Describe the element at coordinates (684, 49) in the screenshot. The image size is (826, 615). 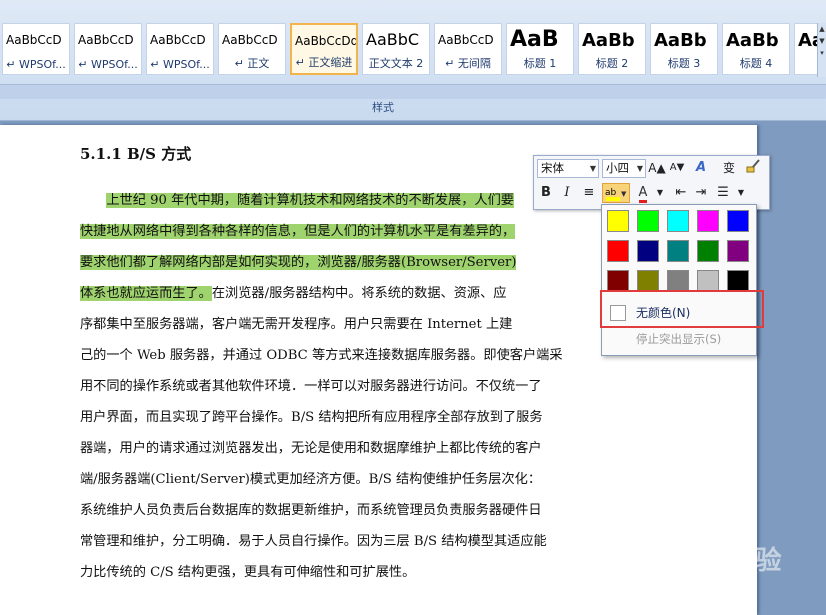
I see `style-tile: AaBb 标题 3` at that location.